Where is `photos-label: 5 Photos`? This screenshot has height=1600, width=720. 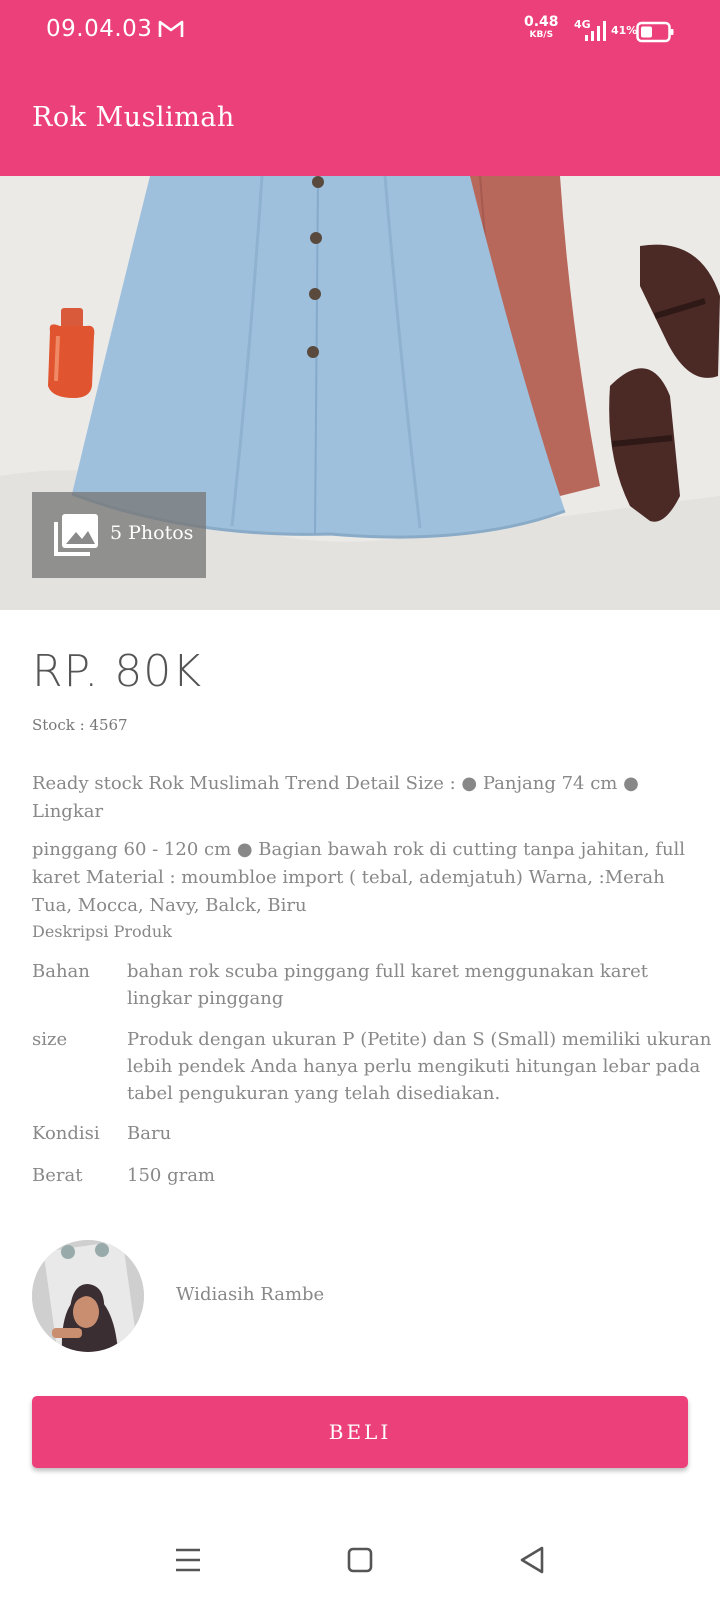
photos-label: 5 Photos is located at coordinates (152, 533).